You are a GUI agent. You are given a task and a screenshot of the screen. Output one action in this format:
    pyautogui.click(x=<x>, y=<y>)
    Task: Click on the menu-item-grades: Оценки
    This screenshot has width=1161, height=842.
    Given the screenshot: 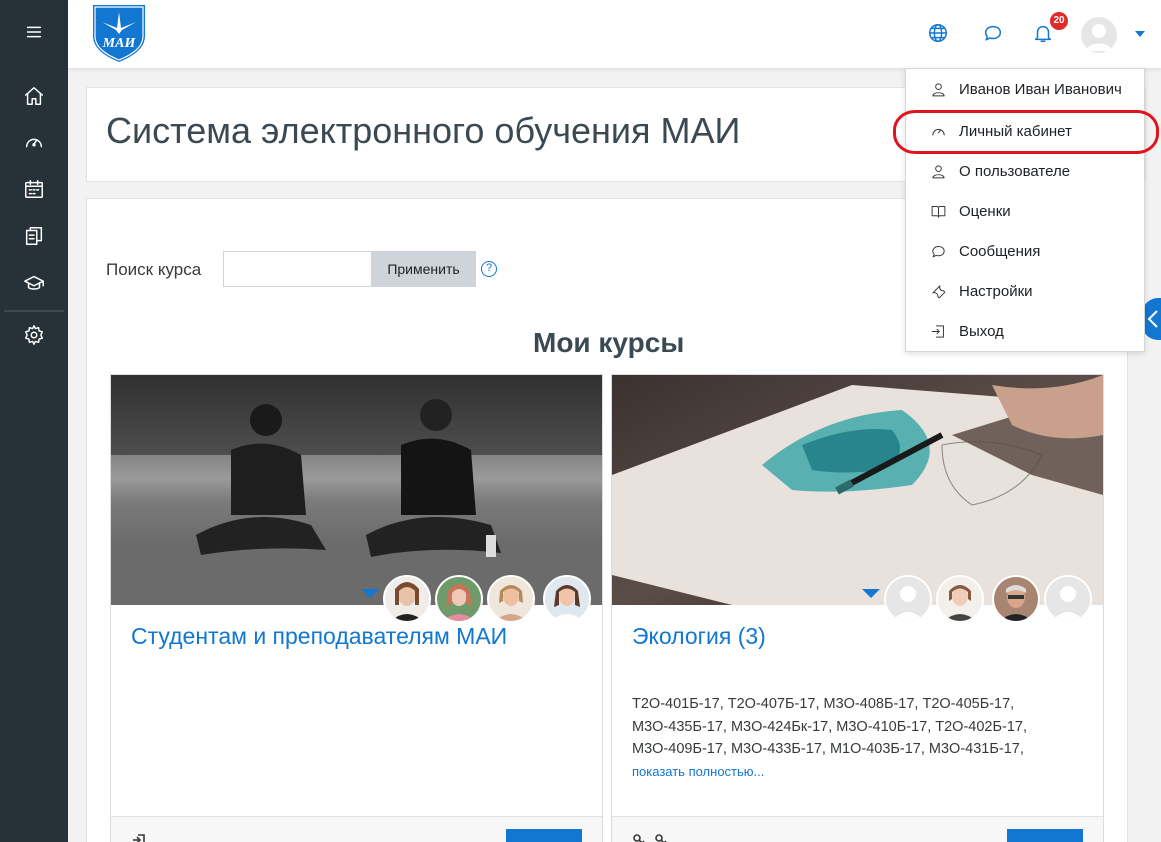 What is the action you would take?
    pyautogui.click(x=1025, y=211)
    